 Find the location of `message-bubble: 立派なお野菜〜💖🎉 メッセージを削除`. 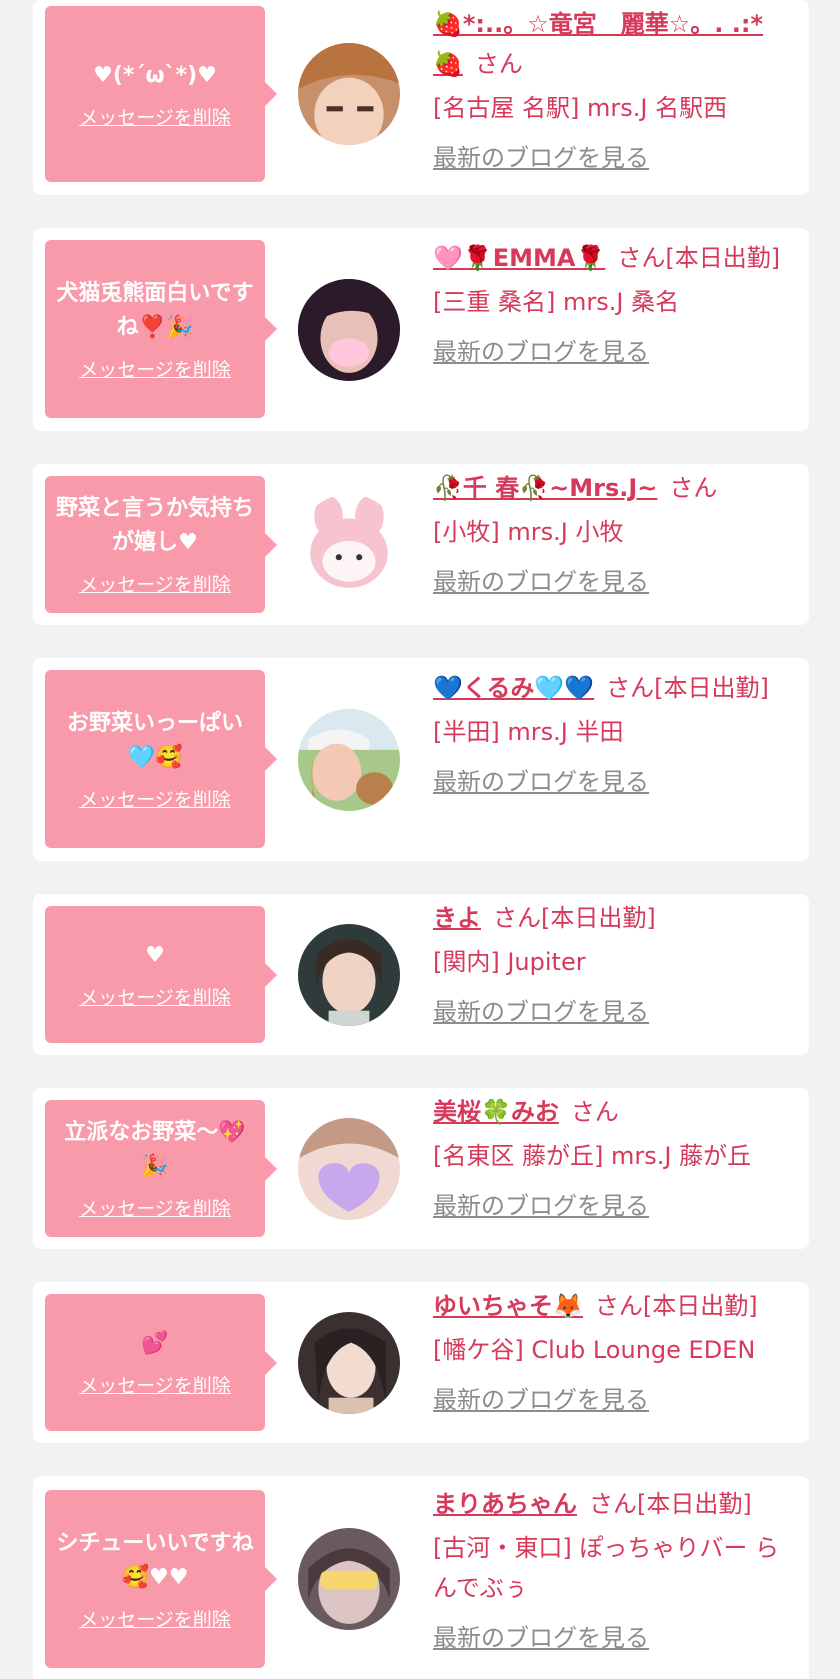

message-bubble: 立派なお野菜〜💖🎉 メッセージを削除 is located at coordinates (161, 1168).